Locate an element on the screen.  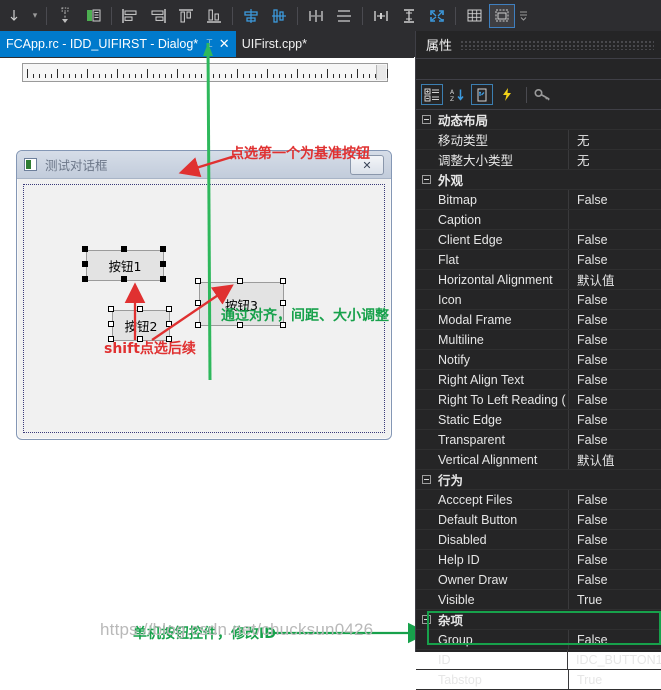
property-row: Static Edge False is located at coordinates (538, 420).